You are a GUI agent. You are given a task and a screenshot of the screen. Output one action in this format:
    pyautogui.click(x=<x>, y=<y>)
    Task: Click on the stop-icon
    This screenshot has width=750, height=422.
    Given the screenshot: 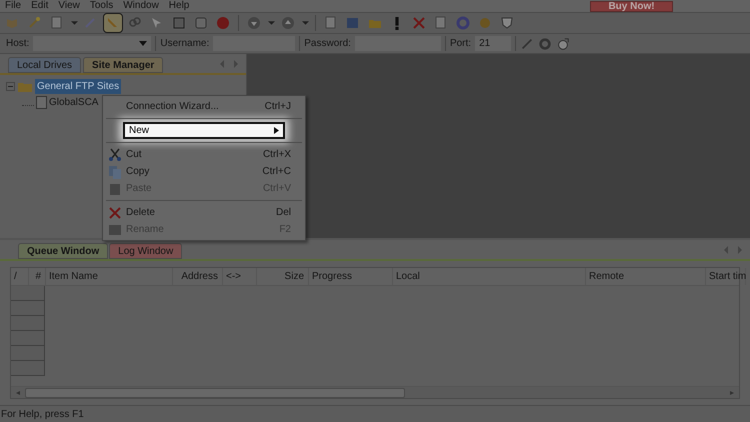 What is the action you would take?
    pyautogui.click(x=223, y=23)
    